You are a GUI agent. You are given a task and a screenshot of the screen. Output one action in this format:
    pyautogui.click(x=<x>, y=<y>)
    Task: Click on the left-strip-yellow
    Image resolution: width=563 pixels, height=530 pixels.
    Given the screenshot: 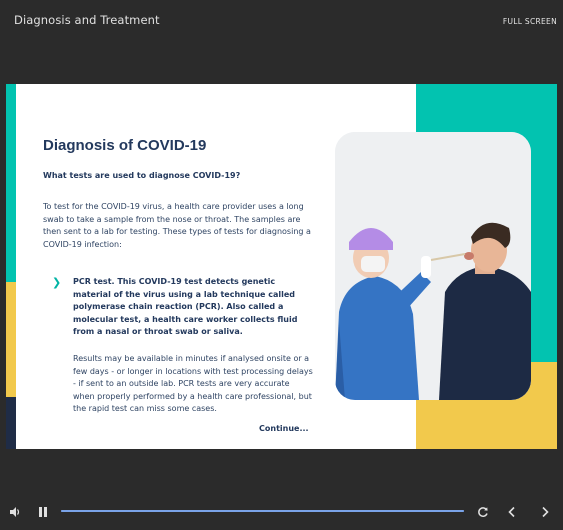 What is the action you would take?
    pyautogui.click(x=11, y=339)
    